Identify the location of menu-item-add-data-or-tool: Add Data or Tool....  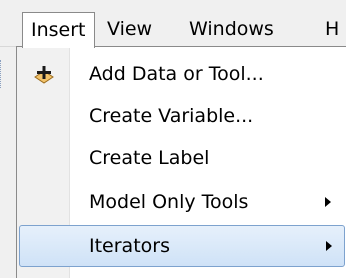
(182, 74).